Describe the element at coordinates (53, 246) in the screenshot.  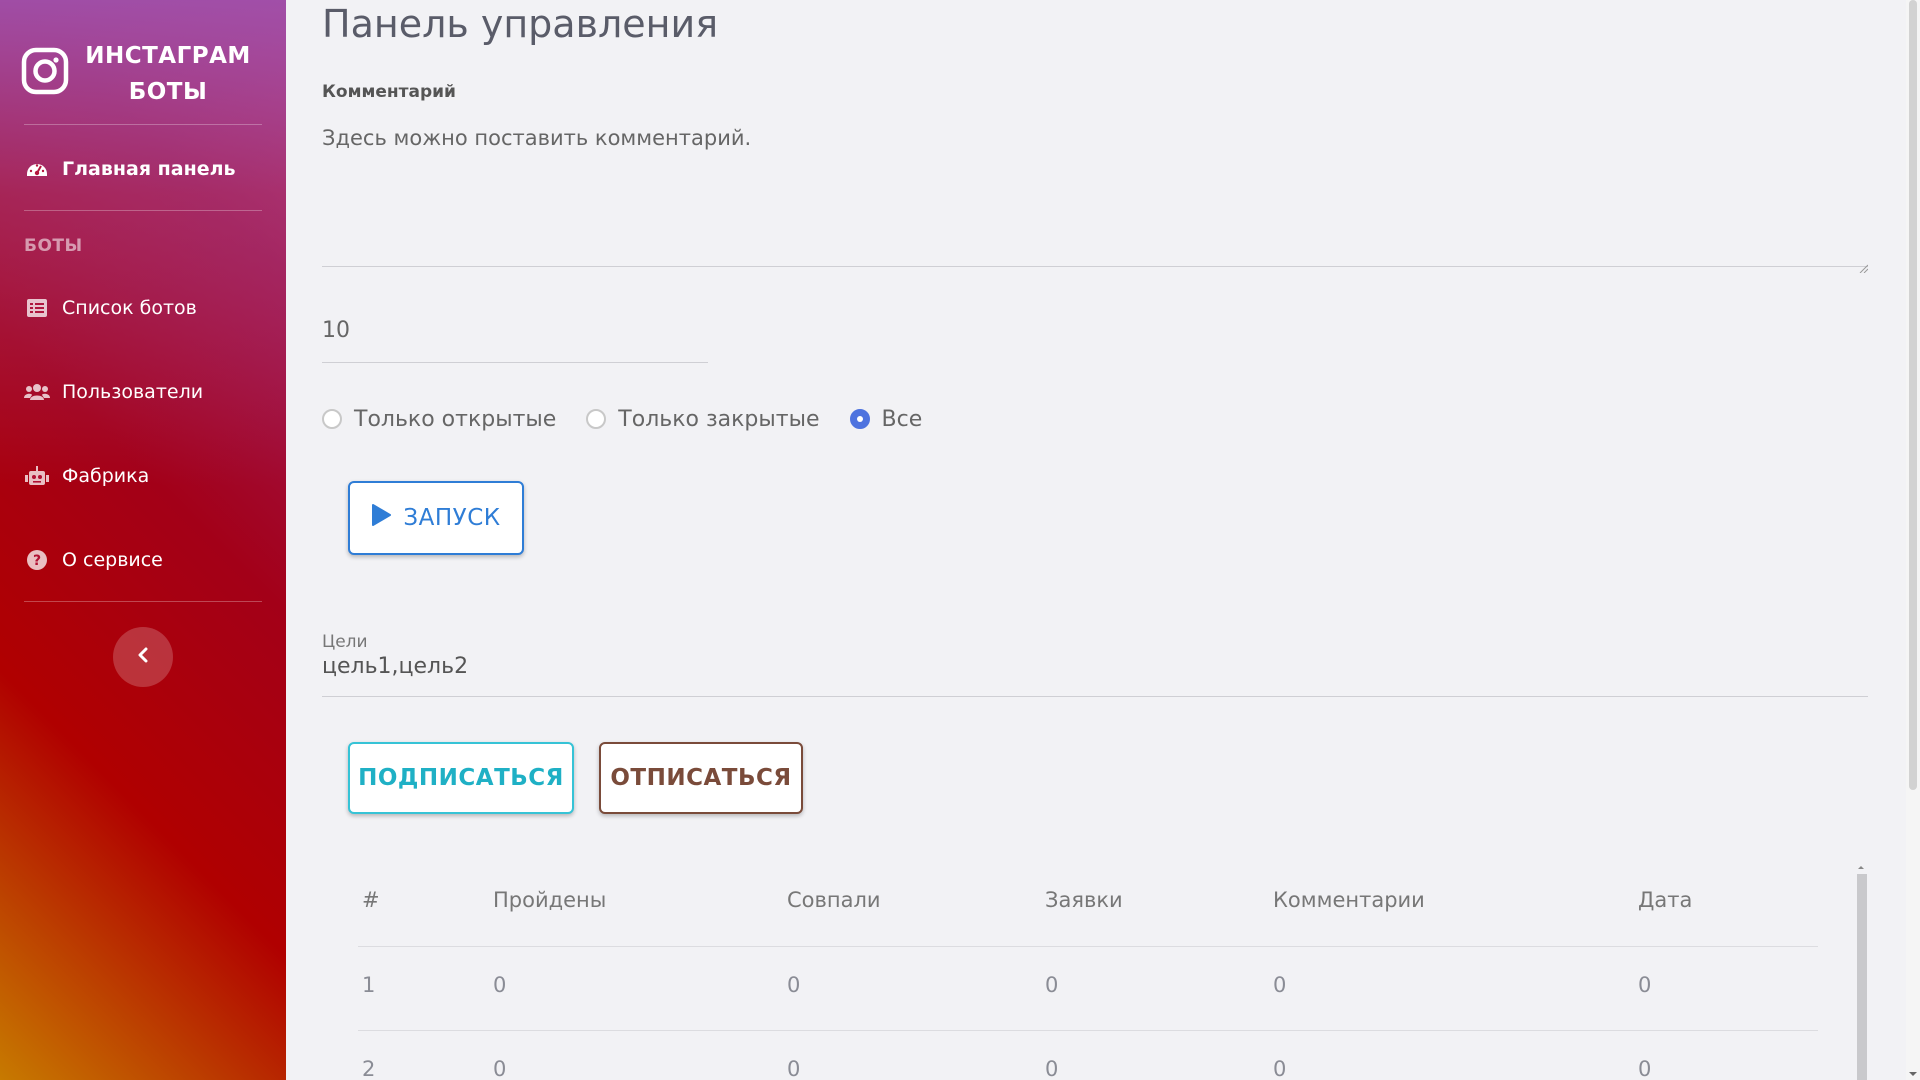
I see `sidebar-section-title: БОТЫ` at that location.